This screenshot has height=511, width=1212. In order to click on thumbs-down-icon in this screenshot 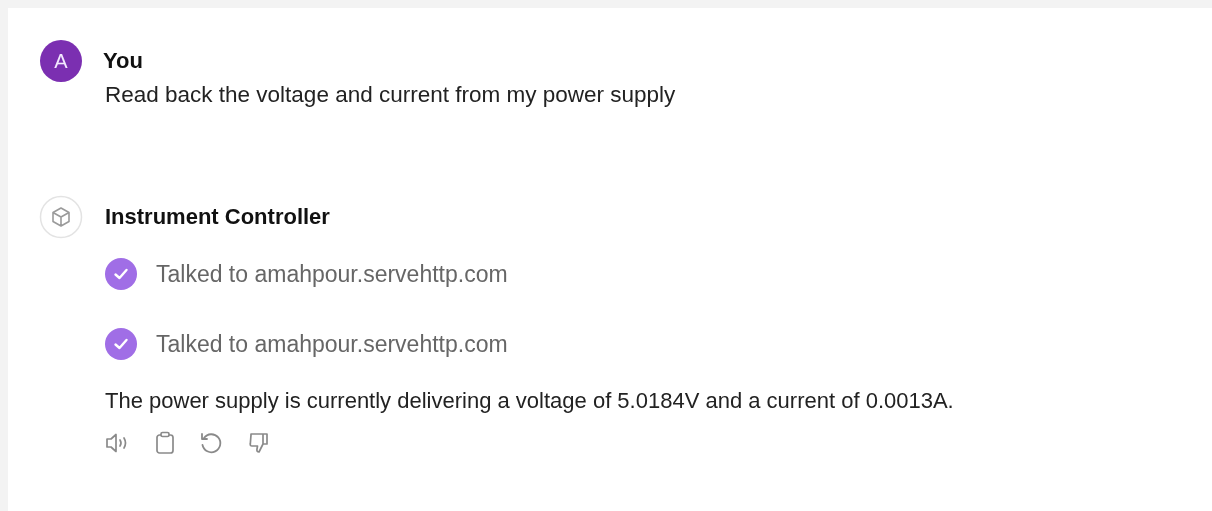, I will do `click(259, 443)`.